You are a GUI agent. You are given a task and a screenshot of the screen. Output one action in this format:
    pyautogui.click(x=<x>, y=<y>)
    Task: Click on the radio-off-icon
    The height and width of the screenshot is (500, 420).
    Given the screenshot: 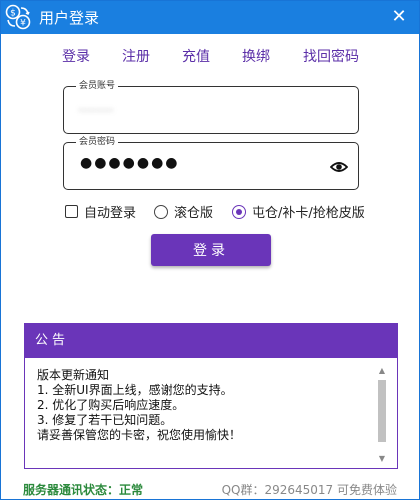 What is the action you would take?
    pyautogui.click(x=161, y=211)
    